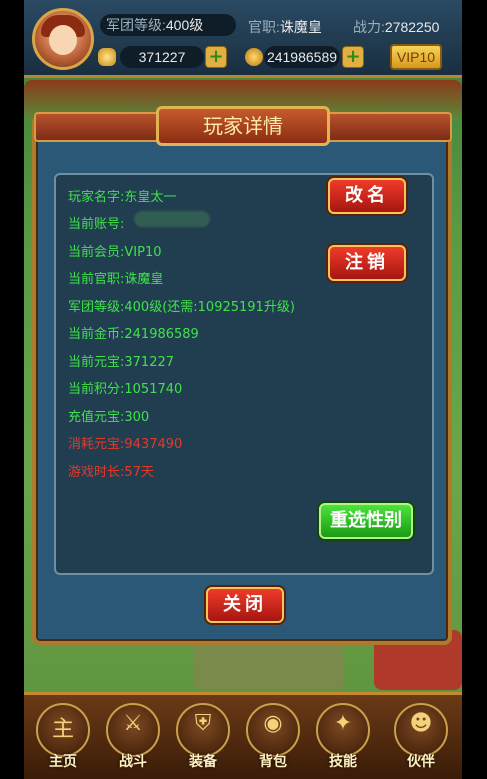 This screenshot has width=487, height=779. I want to click on gold-pill: 241986589, so click(302, 57).